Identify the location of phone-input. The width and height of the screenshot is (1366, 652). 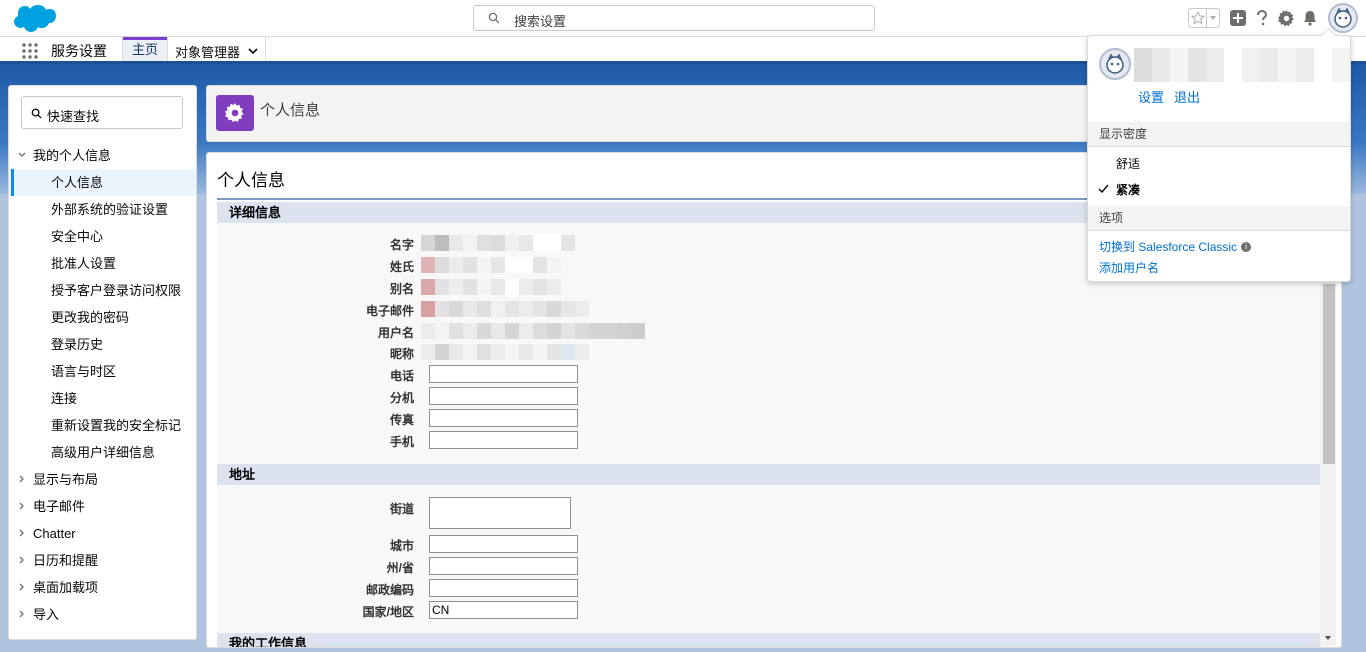
(503, 374).